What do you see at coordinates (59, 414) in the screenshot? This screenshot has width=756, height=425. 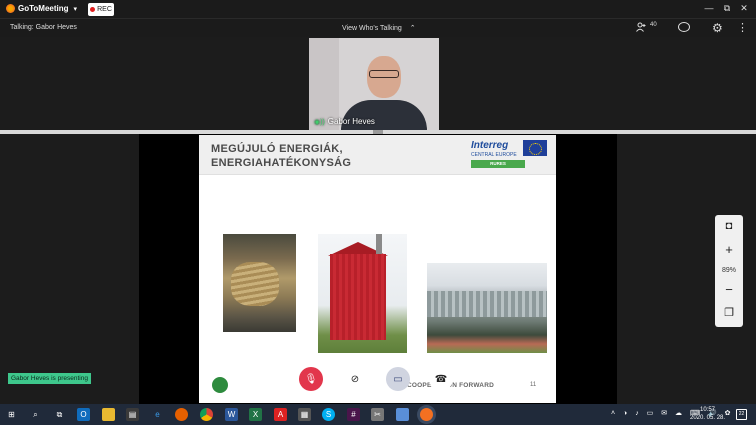 I see `task-view-icon: ⧉` at bounding box center [59, 414].